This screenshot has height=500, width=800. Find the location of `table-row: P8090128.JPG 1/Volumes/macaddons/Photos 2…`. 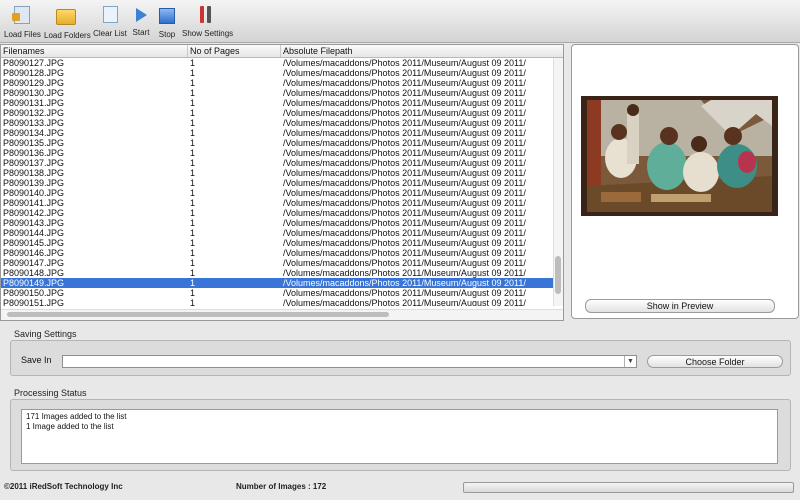

table-row: P8090128.JPG 1/Volumes/macaddons/Photos 2… is located at coordinates (277, 73).